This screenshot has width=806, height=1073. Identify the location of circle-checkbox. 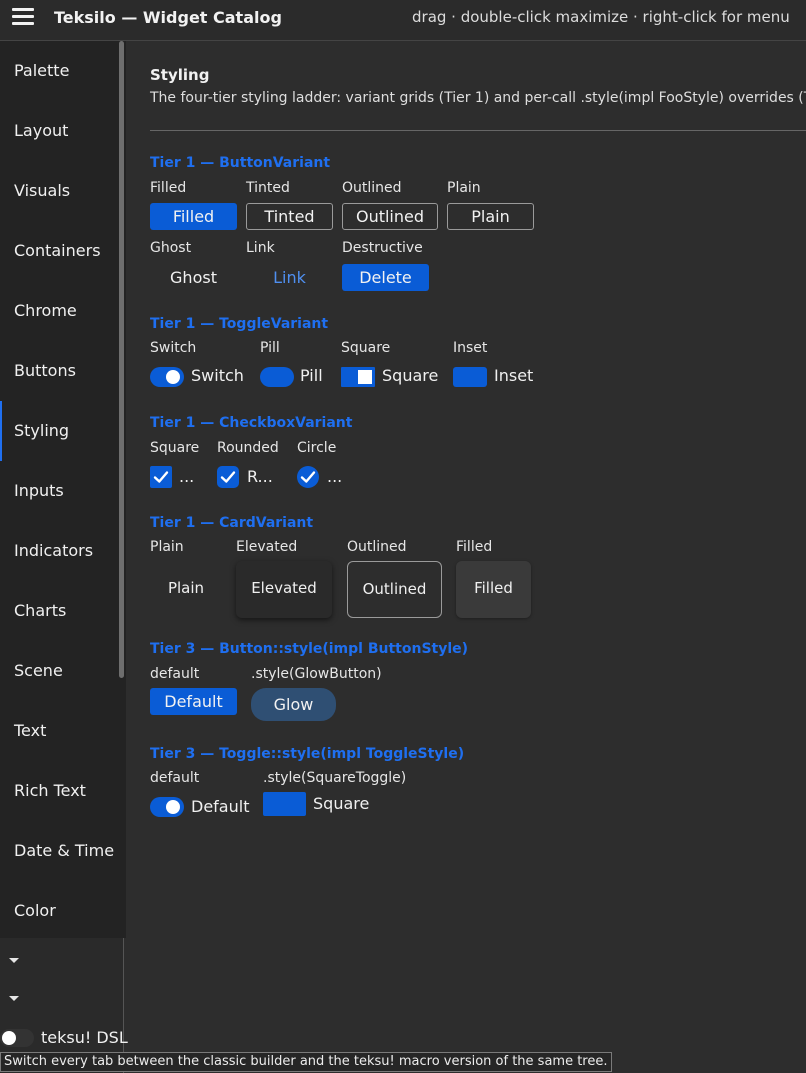
(308, 477).